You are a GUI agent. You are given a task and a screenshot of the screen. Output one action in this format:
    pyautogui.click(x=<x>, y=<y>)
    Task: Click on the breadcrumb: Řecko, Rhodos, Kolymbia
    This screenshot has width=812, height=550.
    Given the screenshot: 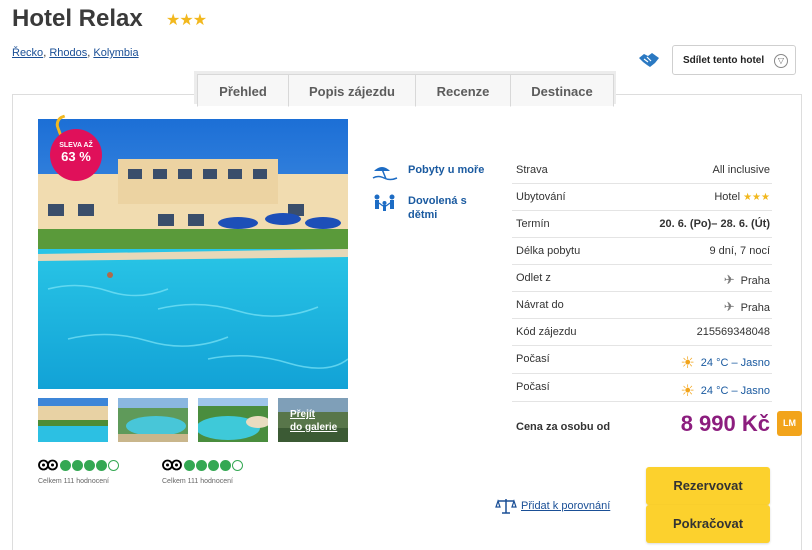 What is the action you would take?
    pyautogui.click(x=75, y=53)
    